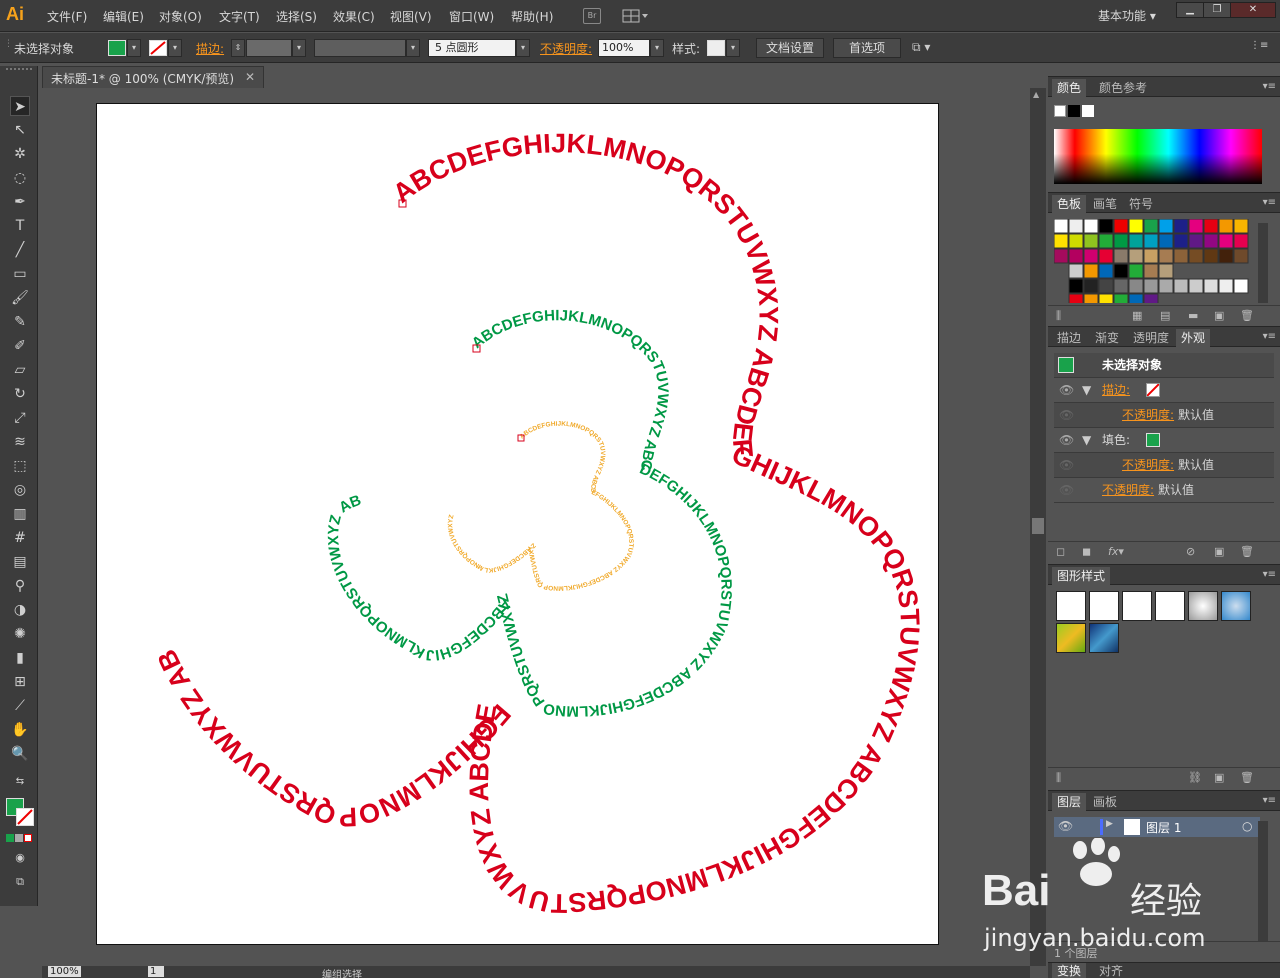 This screenshot has height=978, width=1280. I want to click on swap-fill-stroke-icon: ⇆, so click(20, 782).